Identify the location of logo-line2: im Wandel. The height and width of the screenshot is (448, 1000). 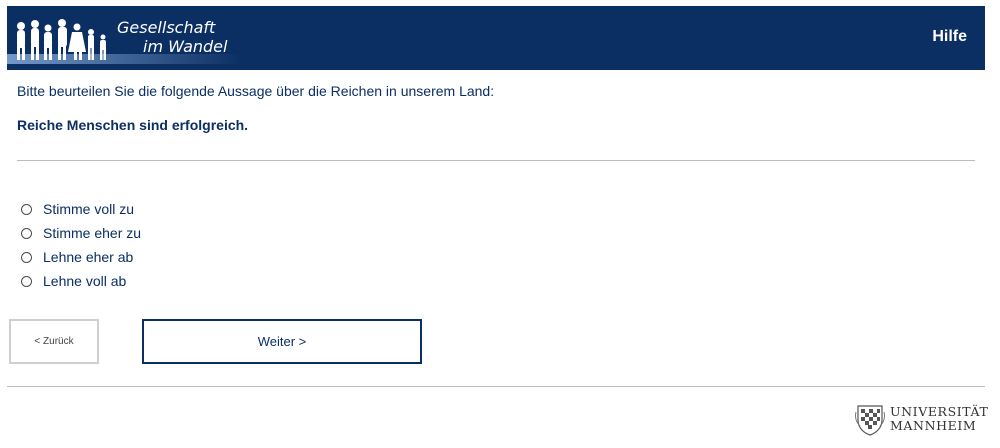
(185, 46).